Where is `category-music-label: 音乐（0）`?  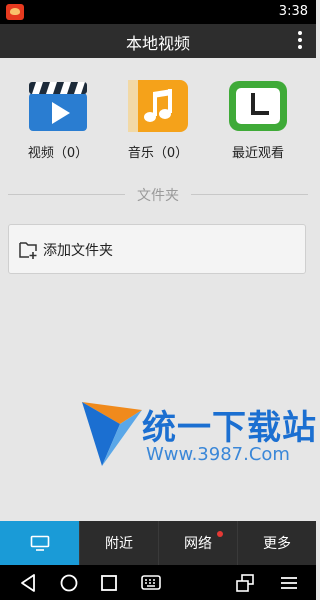 category-music-label: 音乐（0） is located at coordinates (158, 153).